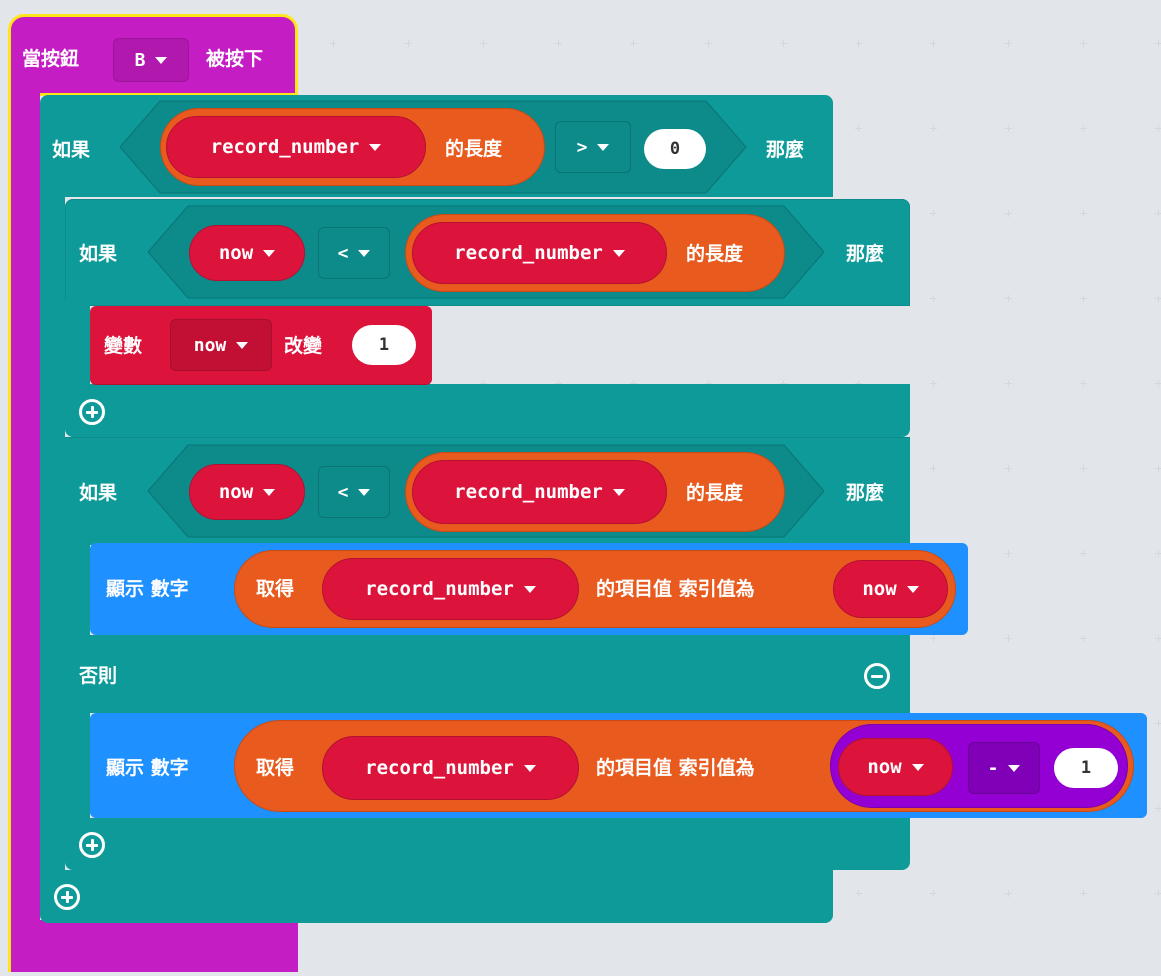 The image size is (1161, 976). I want to click on inner-if1-list-var-dropdown: record_number, so click(539, 253).